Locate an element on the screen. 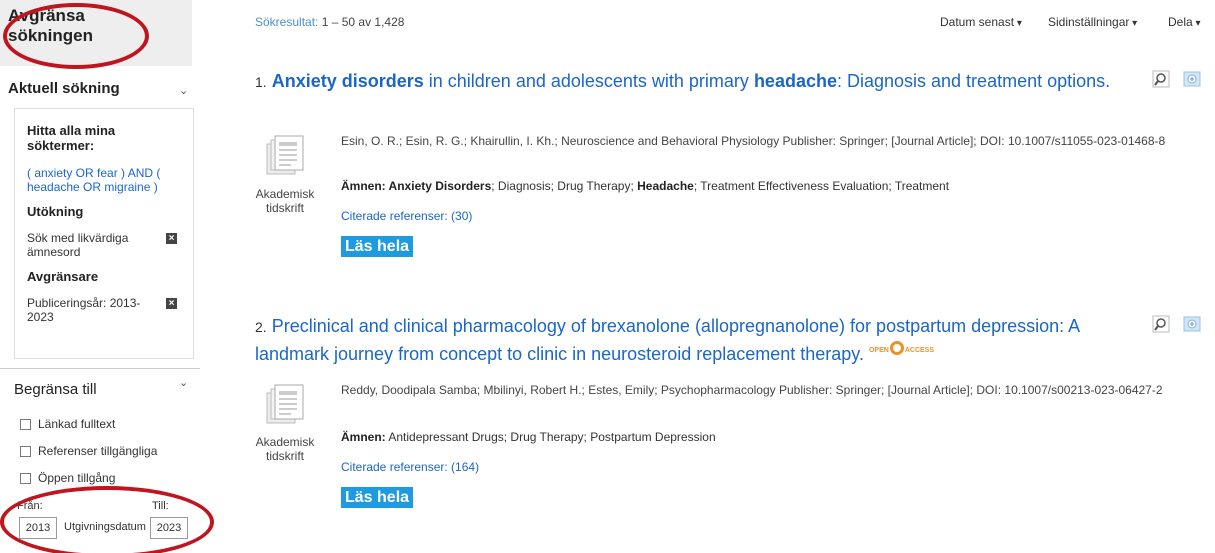  expanders-title: Utökning is located at coordinates (55, 211).